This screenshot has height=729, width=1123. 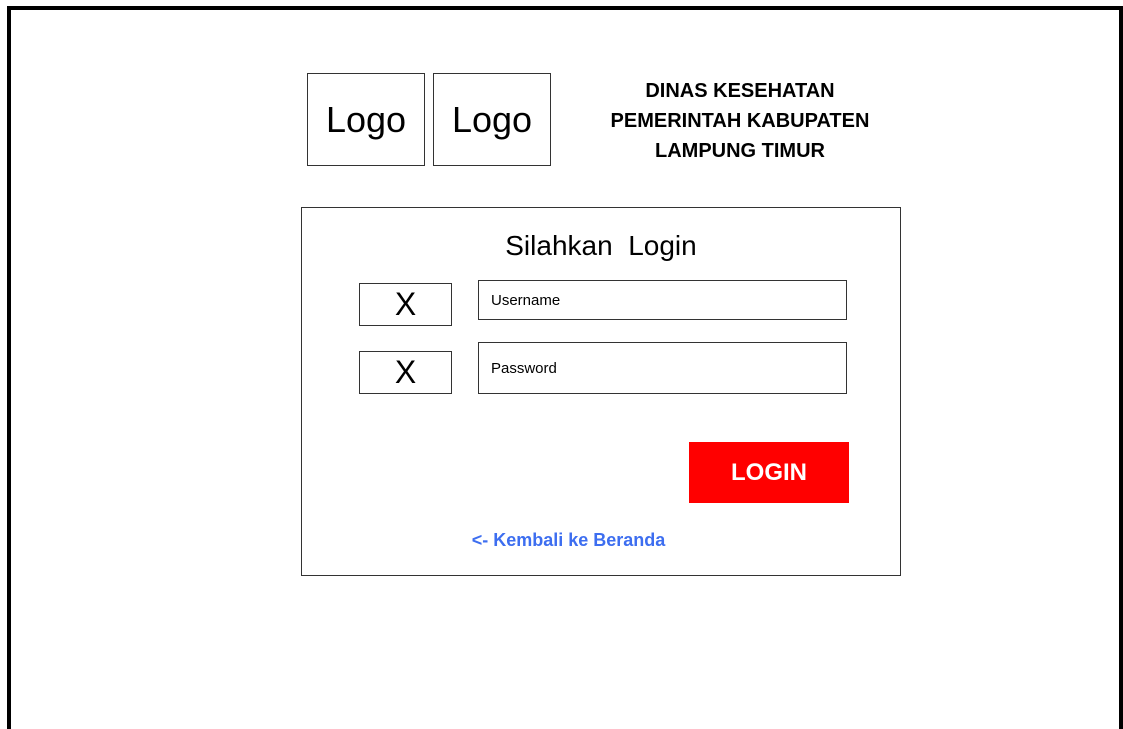 I want to click on logo-placeholder-1: Logo, so click(x=366, y=119).